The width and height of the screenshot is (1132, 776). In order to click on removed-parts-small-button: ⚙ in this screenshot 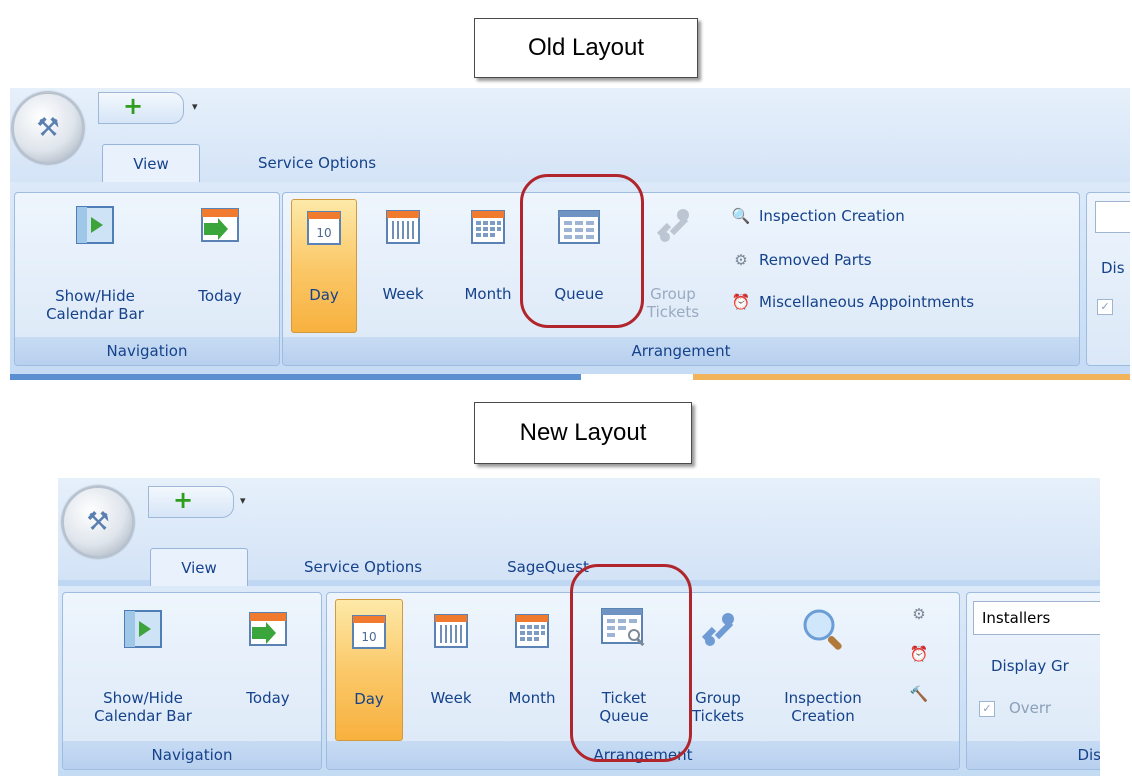, I will do `click(923, 614)`.